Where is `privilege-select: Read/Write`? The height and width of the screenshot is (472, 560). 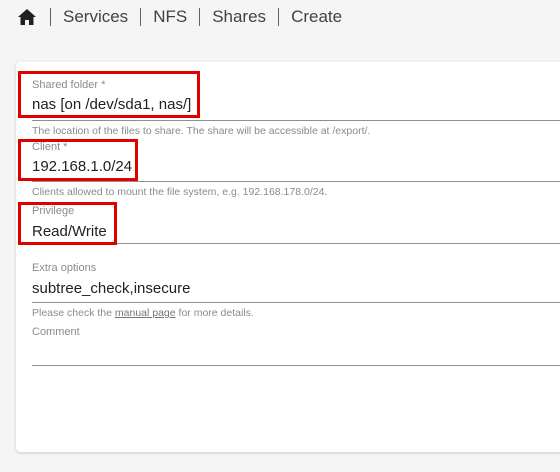 privilege-select: Read/Write is located at coordinates (69, 231).